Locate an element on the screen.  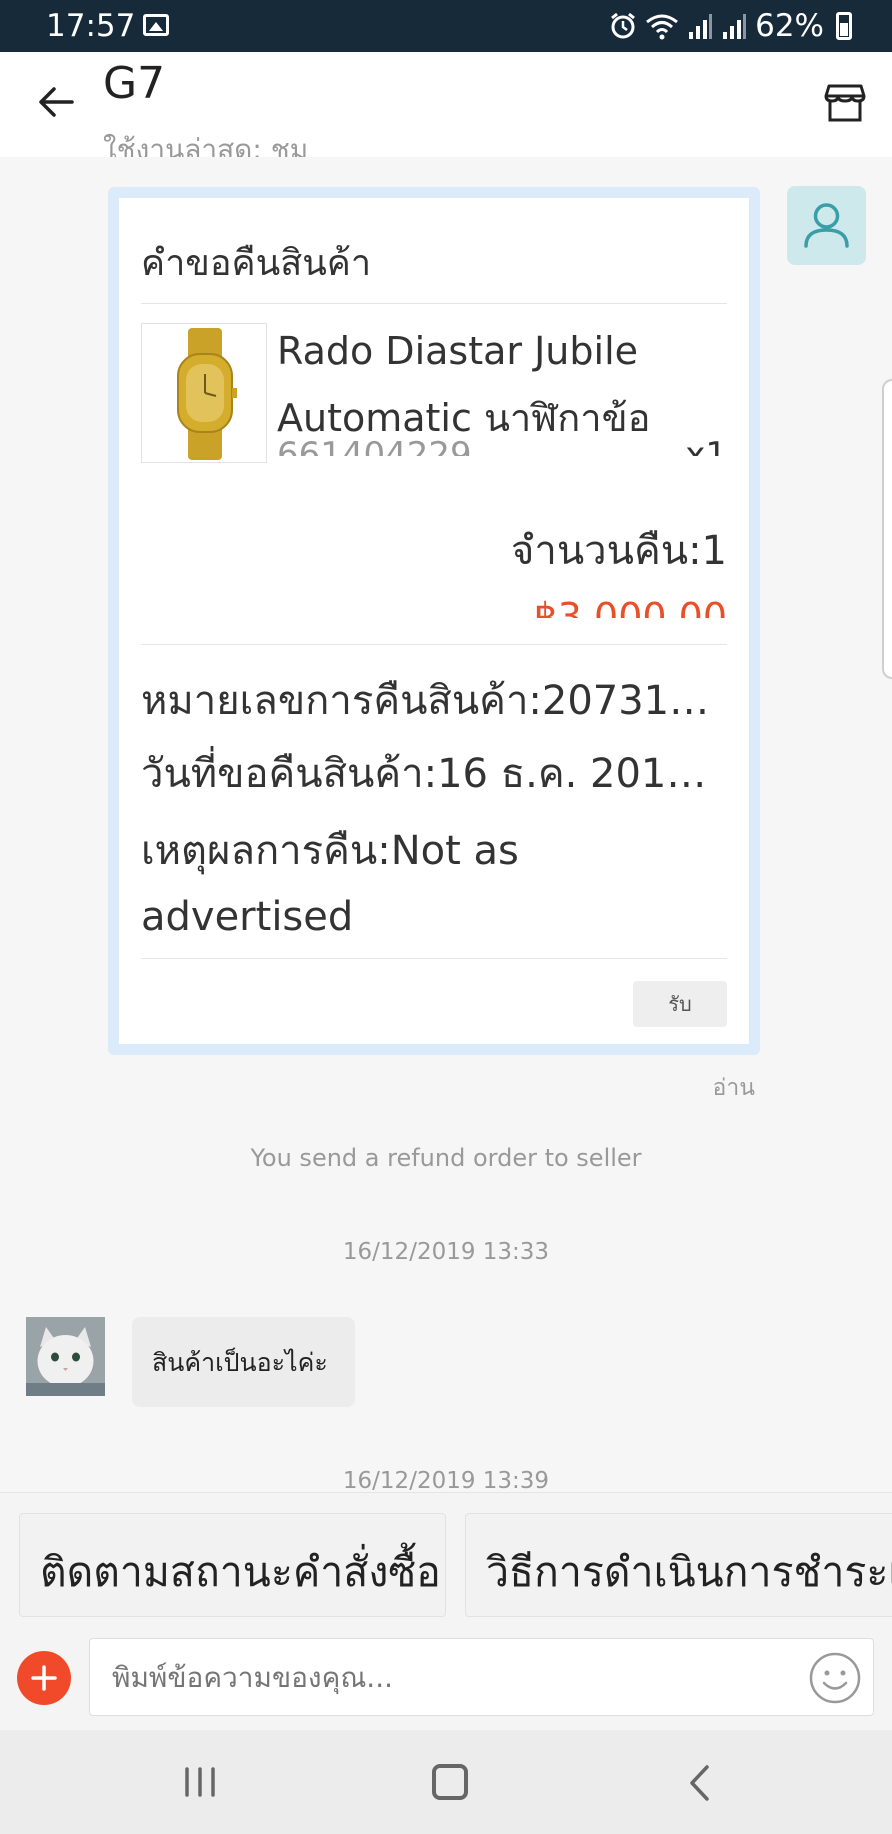
product-thumbnail is located at coordinates (204, 393).